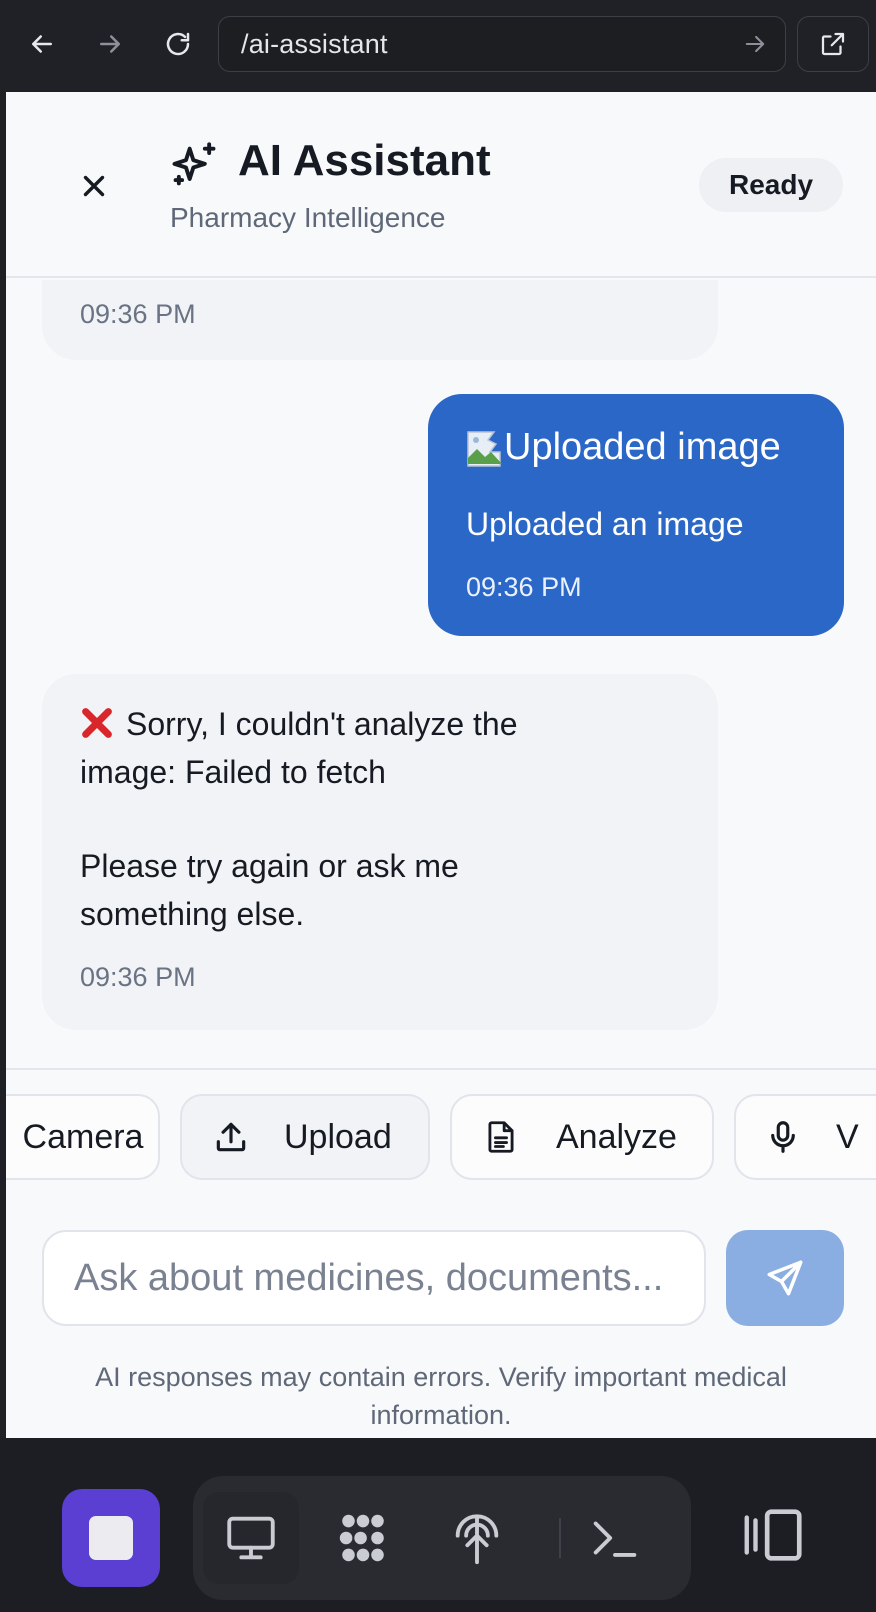 This screenshot has height=1612, width=876. I want to click on external-link-icon, so click(833, 44).